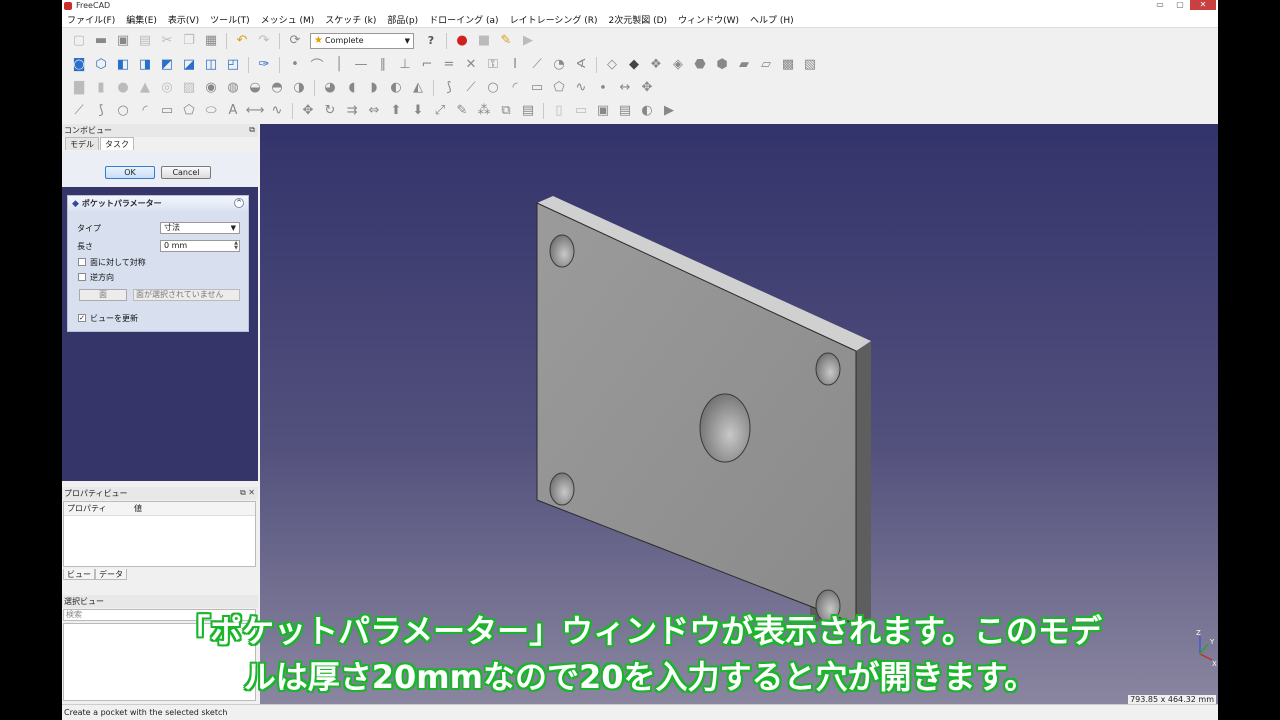 The width and height of the screenshot is (1280, 720). Describe the element at coordinates (189, 111) in the screenshot. I see `draft-polygon-tool-icon: ⬠` at that location.